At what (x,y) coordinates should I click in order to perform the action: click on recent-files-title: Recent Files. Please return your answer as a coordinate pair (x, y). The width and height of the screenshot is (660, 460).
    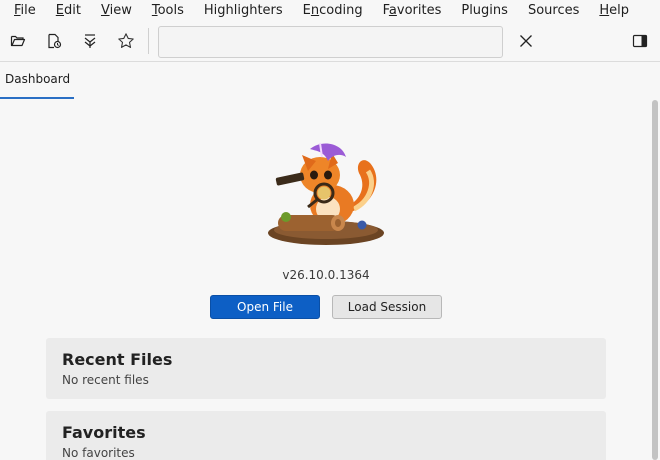
    Looking at the image, I should click on (117, 359).